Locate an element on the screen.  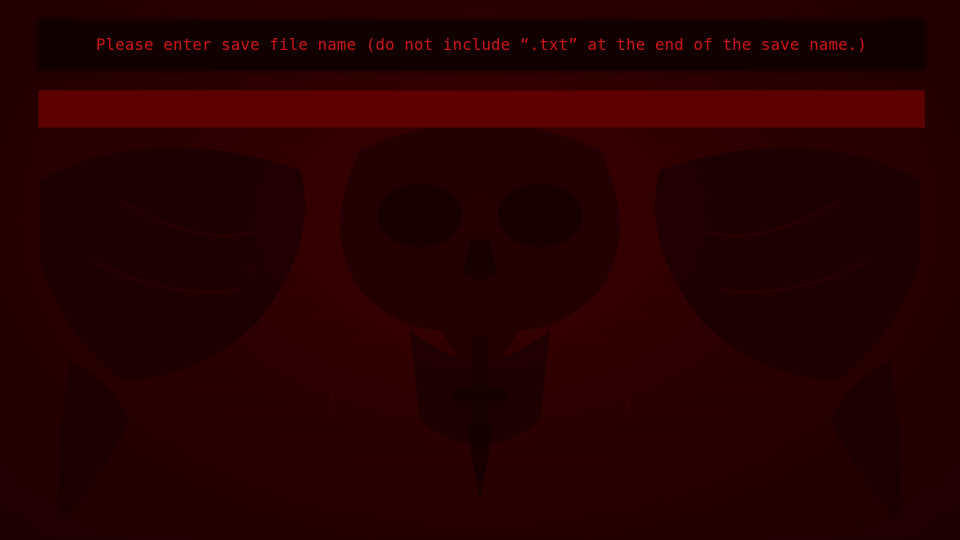
save-file-name-input is located at coordinates (481, 109).